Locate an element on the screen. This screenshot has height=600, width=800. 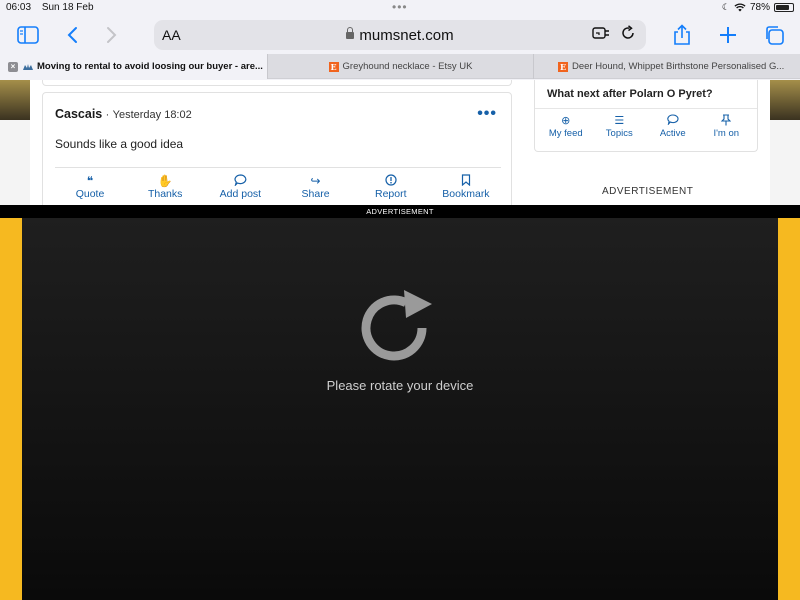
nav-topics: ☰ Topics is located at coordinates (619, 126).